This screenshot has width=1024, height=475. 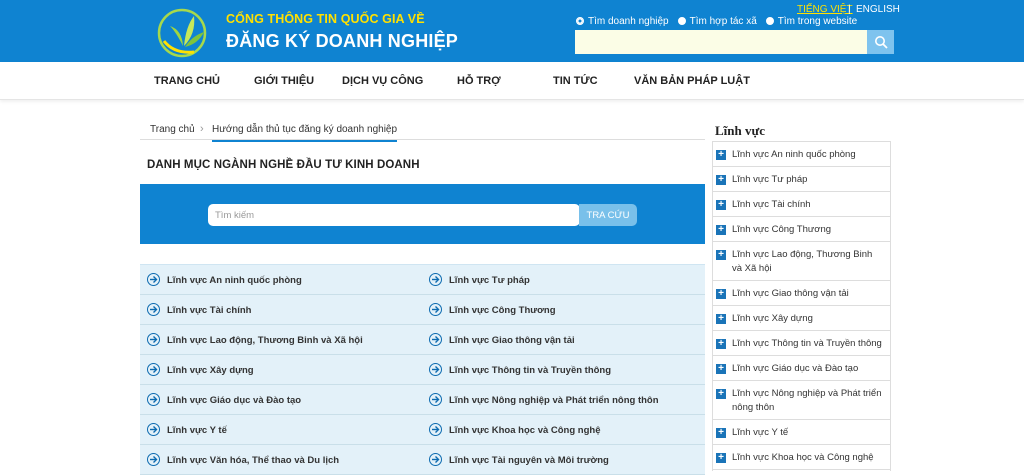 I want to click on field-list-item: Lĩnh vực Giao thông vận tải, so click(x=563, y=340).